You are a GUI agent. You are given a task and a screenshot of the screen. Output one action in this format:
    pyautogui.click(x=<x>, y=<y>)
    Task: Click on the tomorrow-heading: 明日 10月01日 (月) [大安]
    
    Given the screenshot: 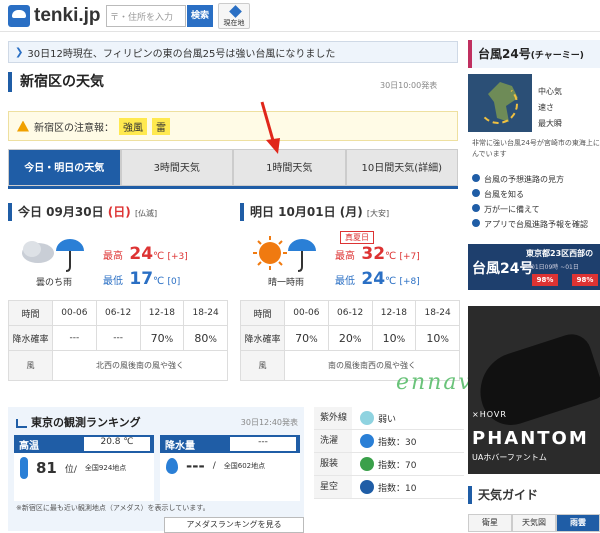 What is the action you would take?
    pyautogui.click(x=350, y=212)
    